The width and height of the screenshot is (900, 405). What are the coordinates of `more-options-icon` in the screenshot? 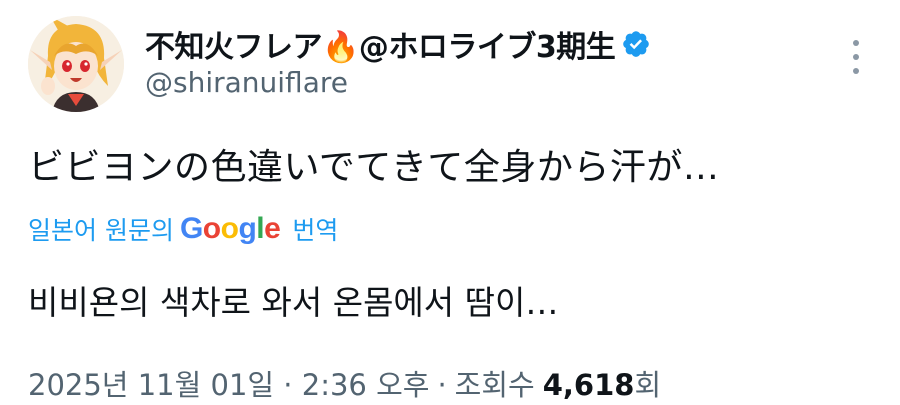 It's located at (856, 57).